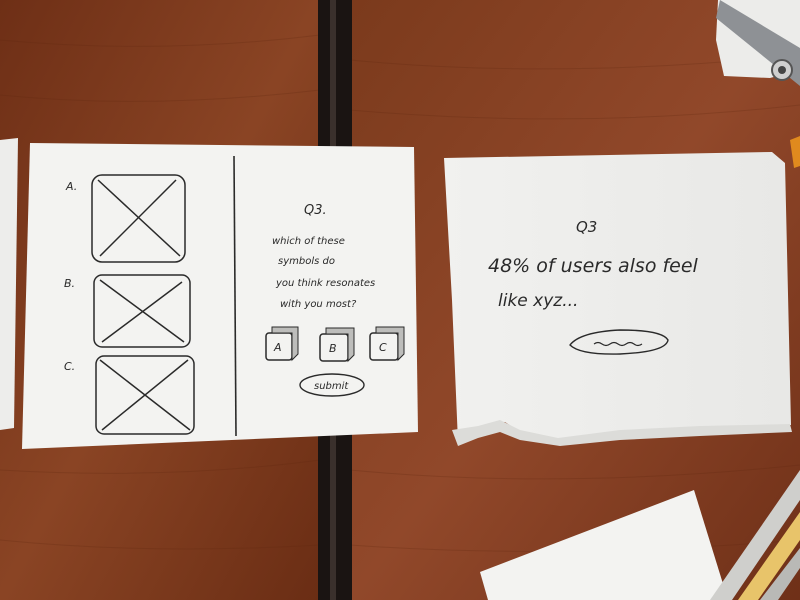 This screenshot has height=600, width=800. Describe the element at coordinates (69, 366) in the screenshot. I see `option-c-label: C.` at that location.